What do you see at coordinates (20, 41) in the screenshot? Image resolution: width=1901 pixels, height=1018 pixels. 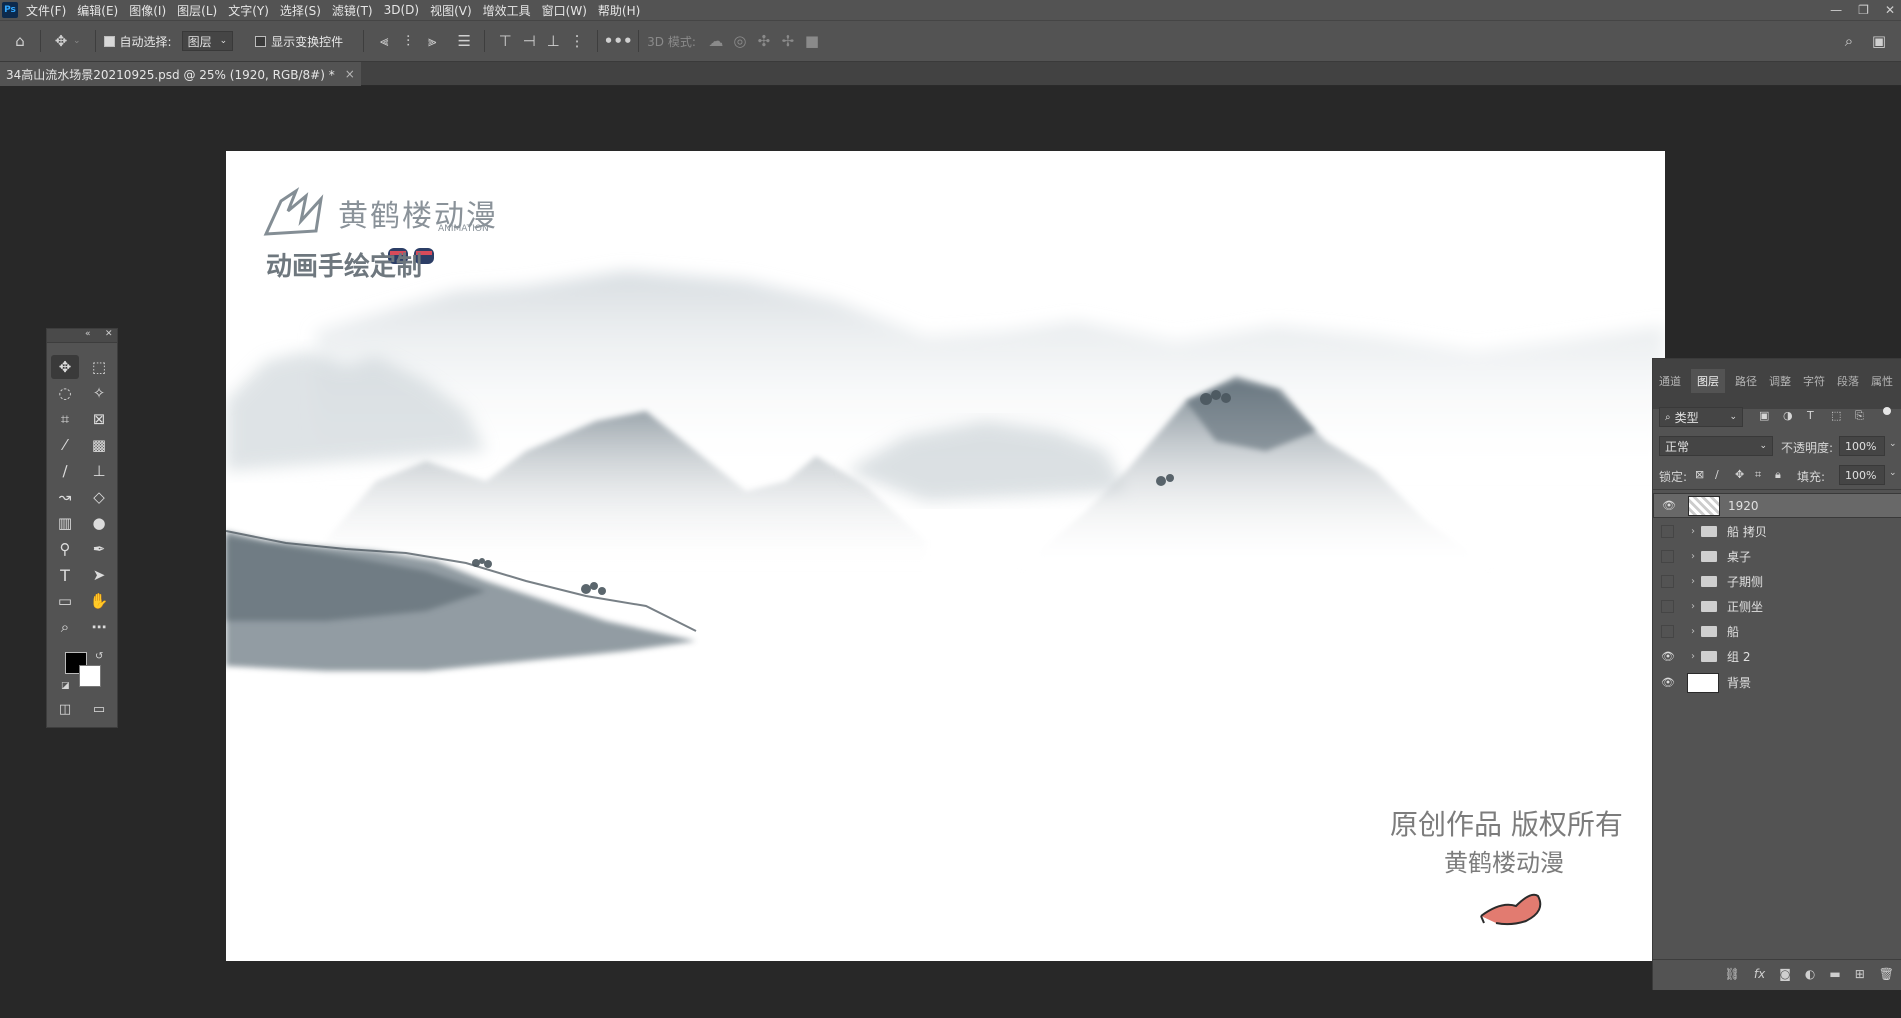 I see `home-icon: ⌂` at bounding box center [20, 41].